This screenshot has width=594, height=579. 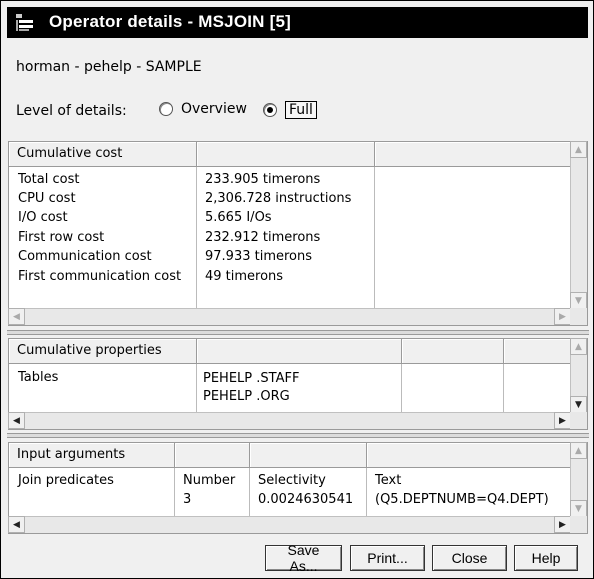 What do you see at coordinates (209, 480) in the screenshot?
I see `number-column-label: Number` at bounding box center [209, 480].